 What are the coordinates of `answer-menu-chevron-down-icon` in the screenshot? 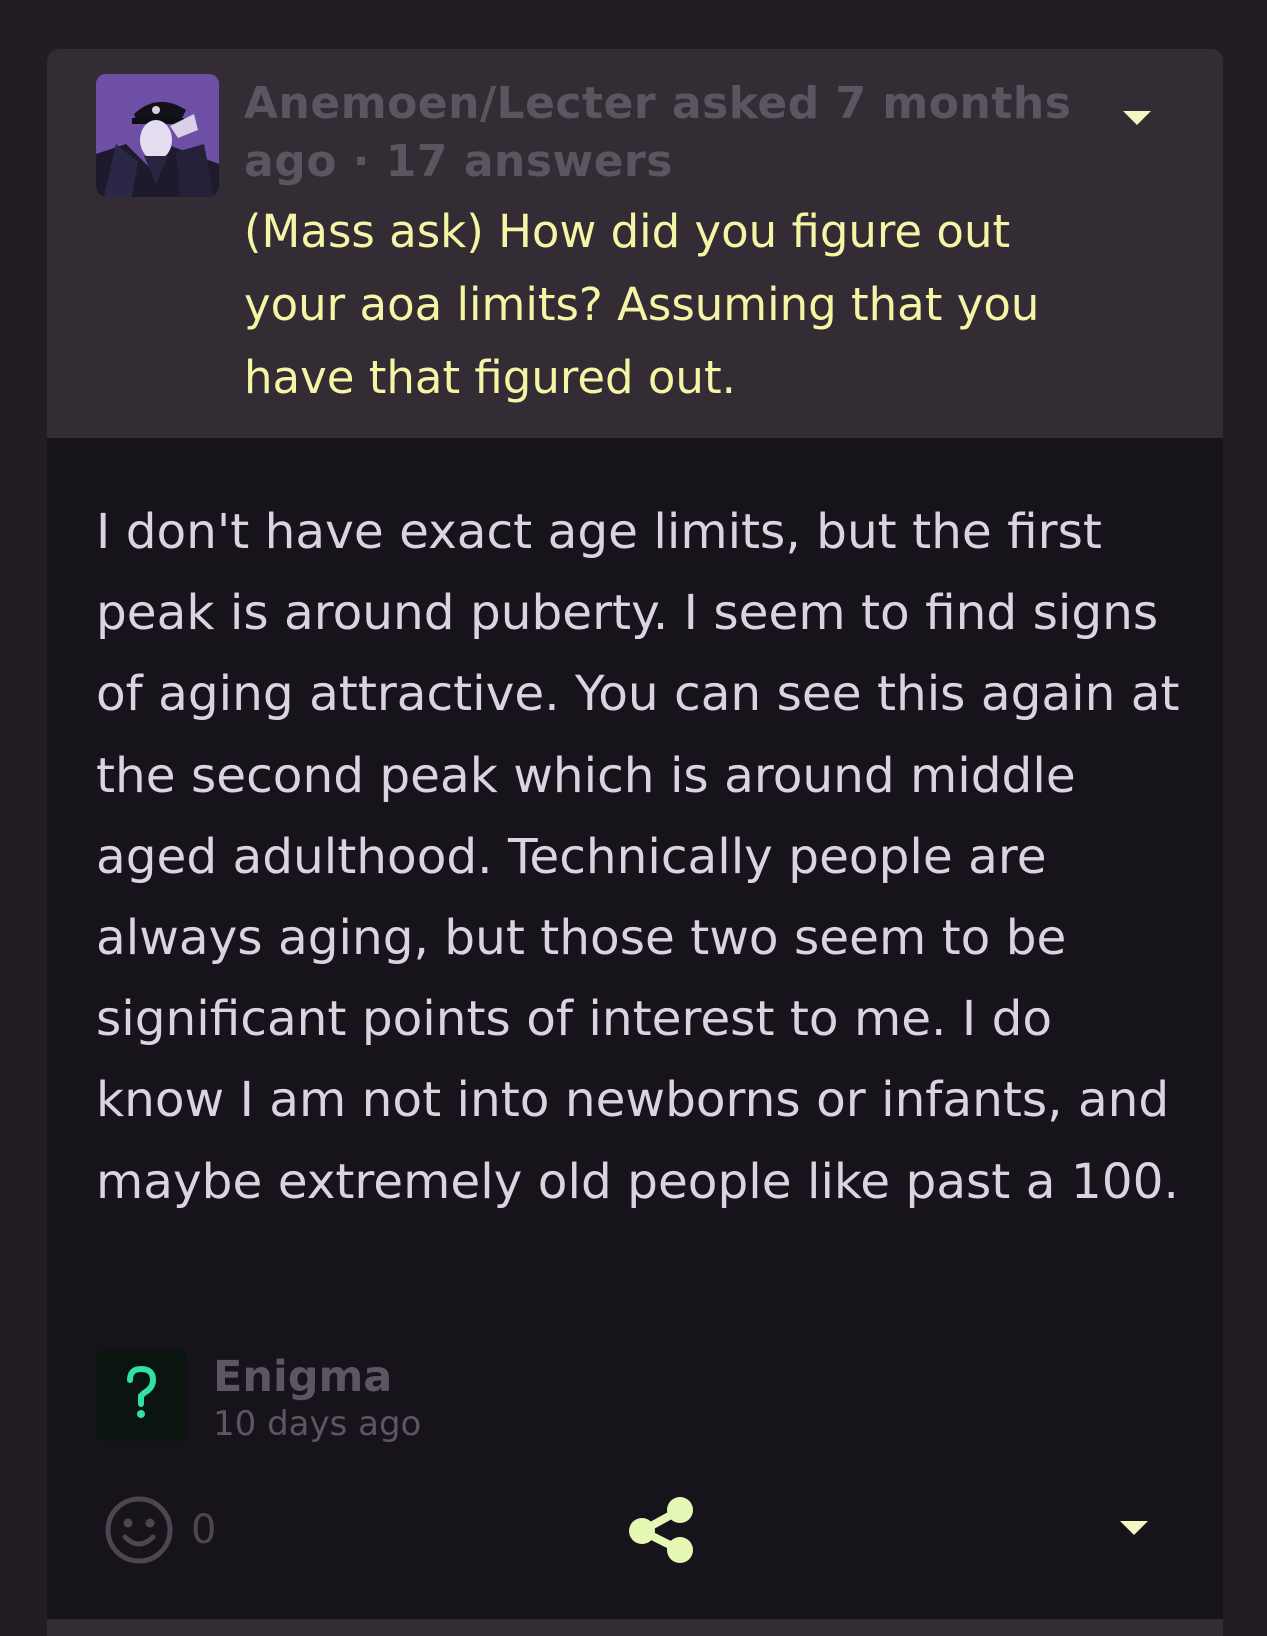 It's located at (1134, 1528).